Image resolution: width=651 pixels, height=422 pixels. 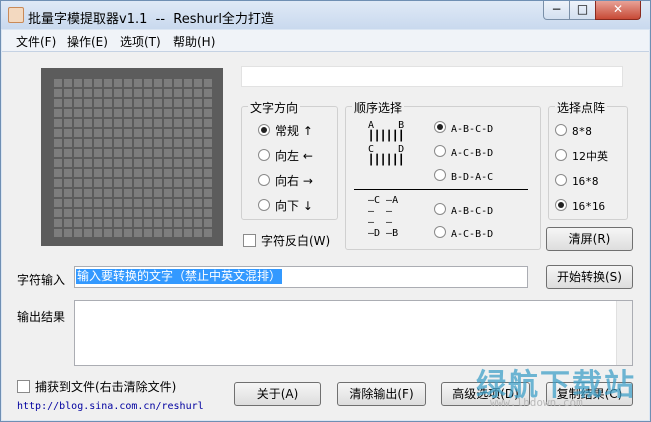 What do you see at coordinates (274, 107) in the screenshot?
I see `direction-group-title: 文字方向` at bounding box center [274, 107].